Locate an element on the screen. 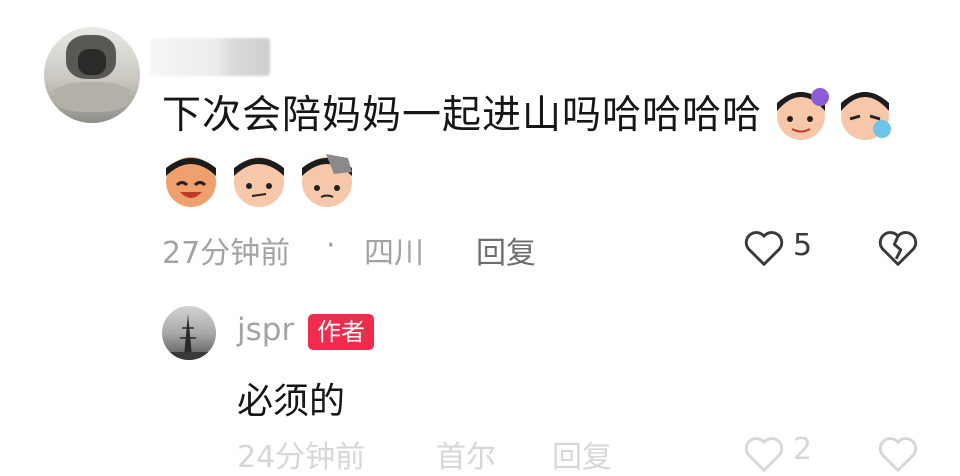 This screenshot has width=960, height=476. sticker-row is located at coordinates (259, 180).